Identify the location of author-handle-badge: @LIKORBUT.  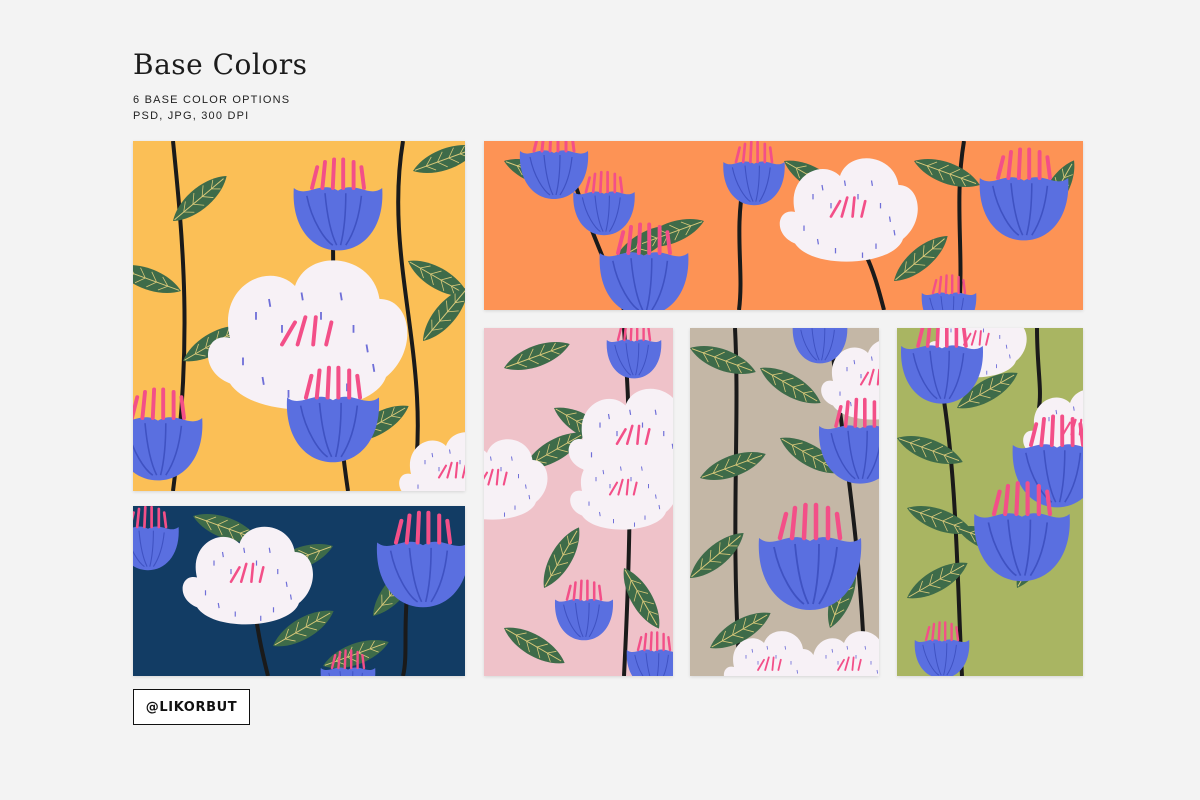
(191, 707).